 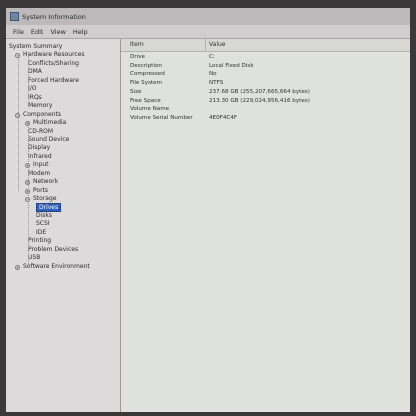 I want to click on tree-item-label: DMA, so click(x=35, y=72).